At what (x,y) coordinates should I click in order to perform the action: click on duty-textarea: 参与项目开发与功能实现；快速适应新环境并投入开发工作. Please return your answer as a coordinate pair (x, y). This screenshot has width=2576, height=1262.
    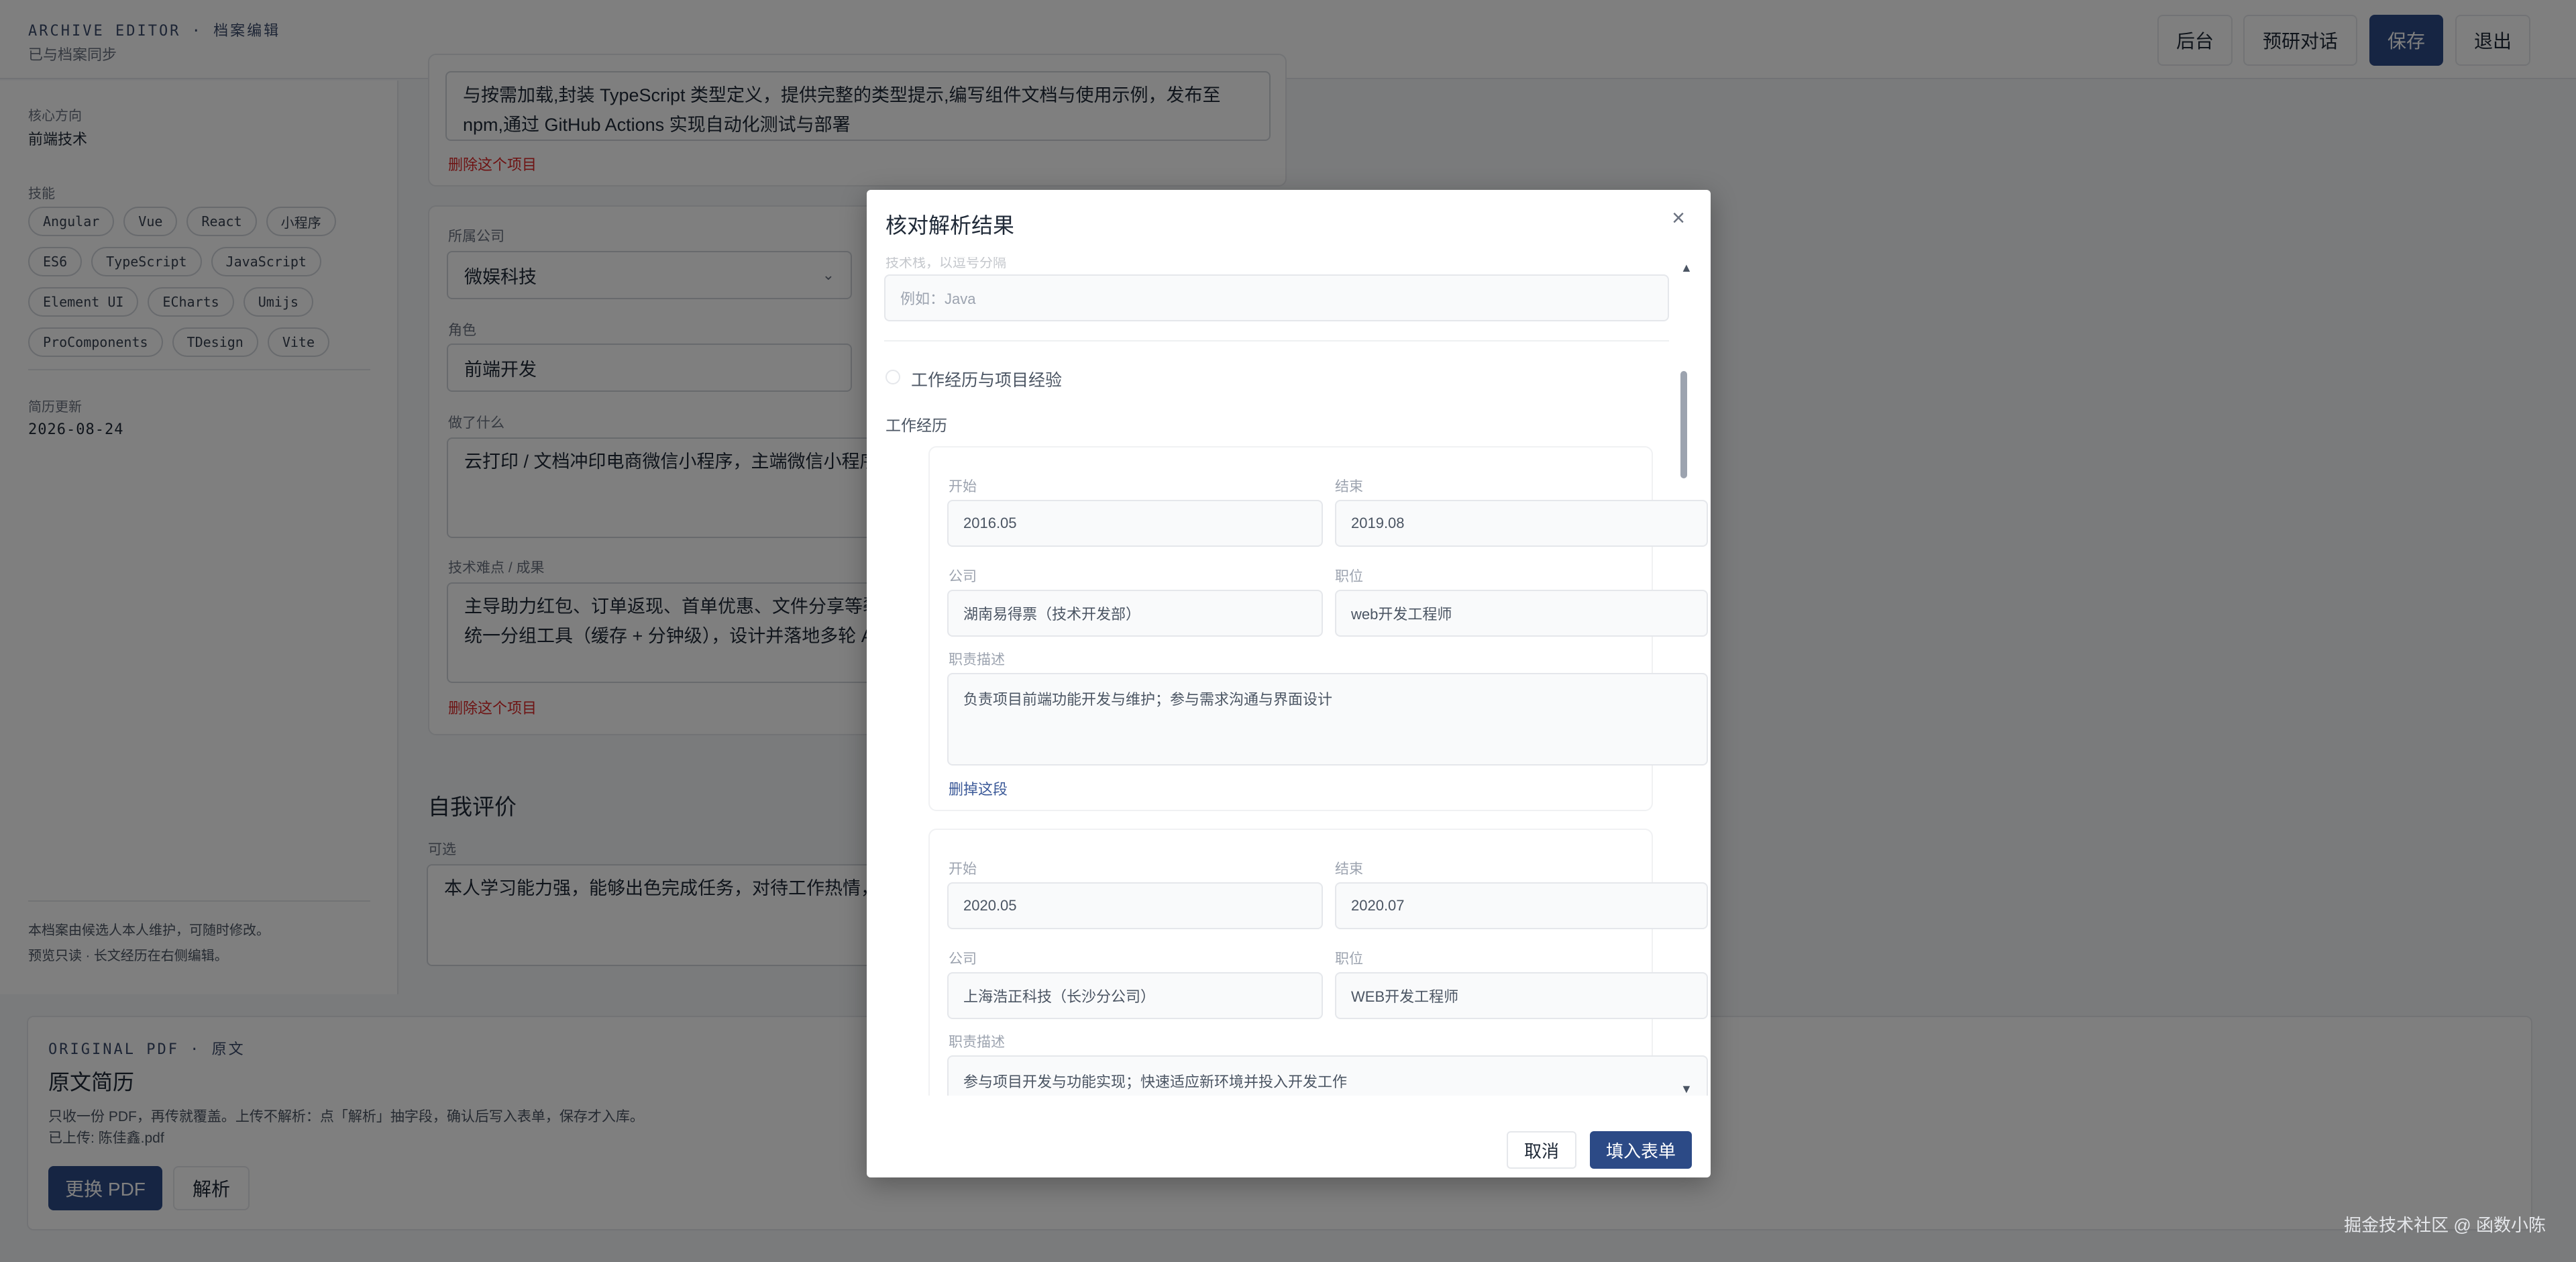
    Looking at the image, I should click on (1327, 1075).